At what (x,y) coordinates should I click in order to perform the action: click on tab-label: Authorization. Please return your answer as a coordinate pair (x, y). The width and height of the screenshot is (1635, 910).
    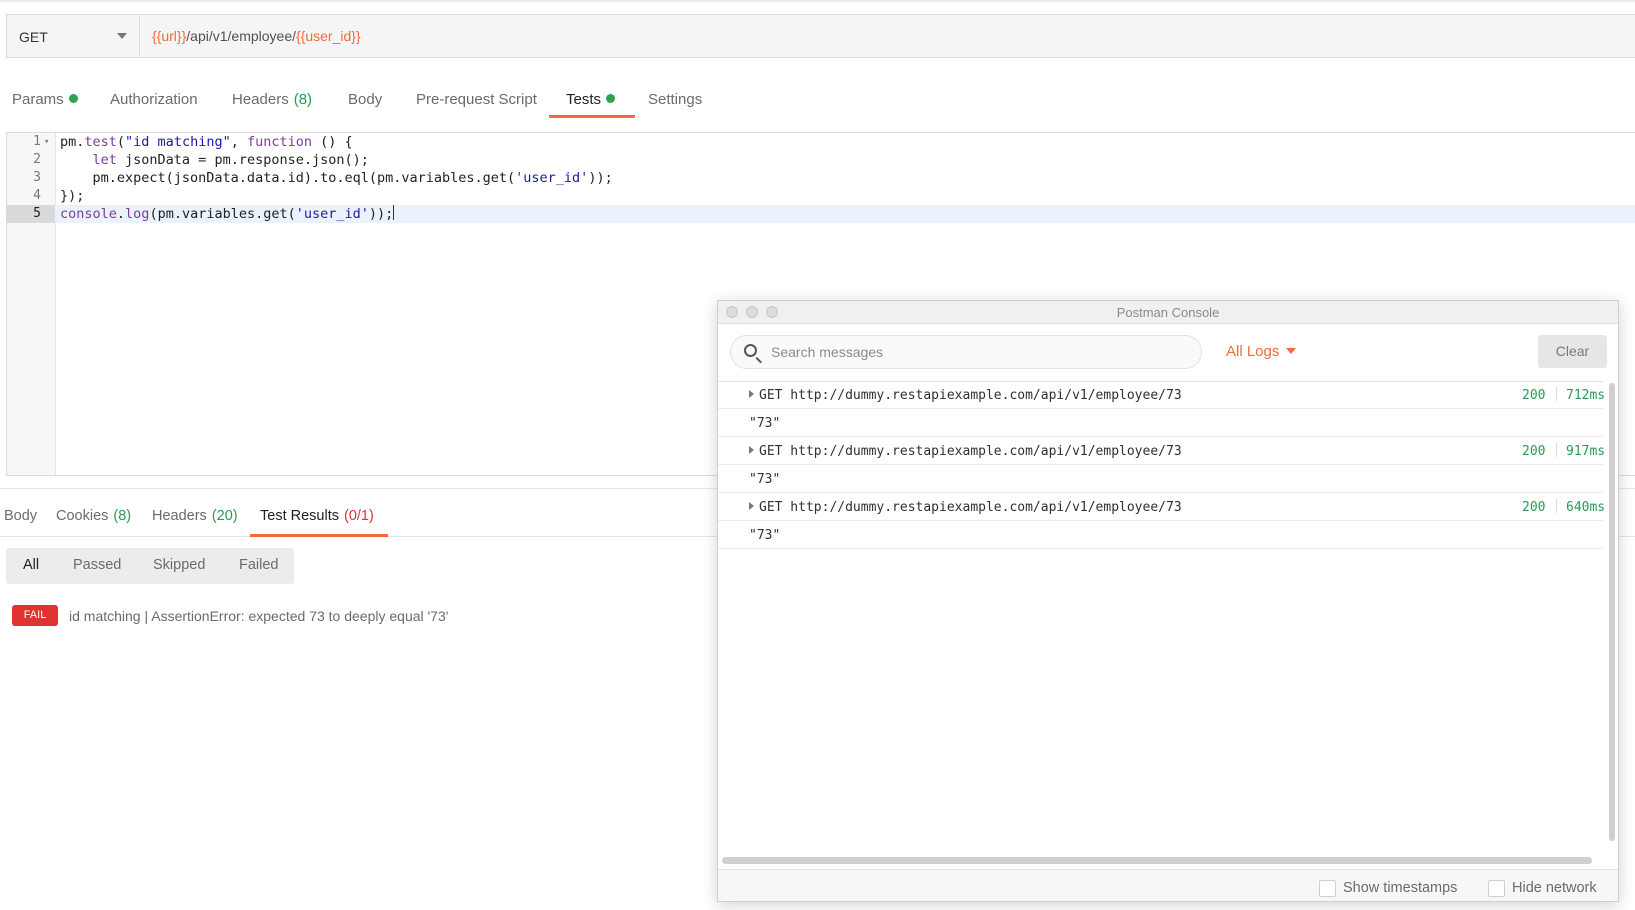
    Looking at the image, I should click on (154, 99).